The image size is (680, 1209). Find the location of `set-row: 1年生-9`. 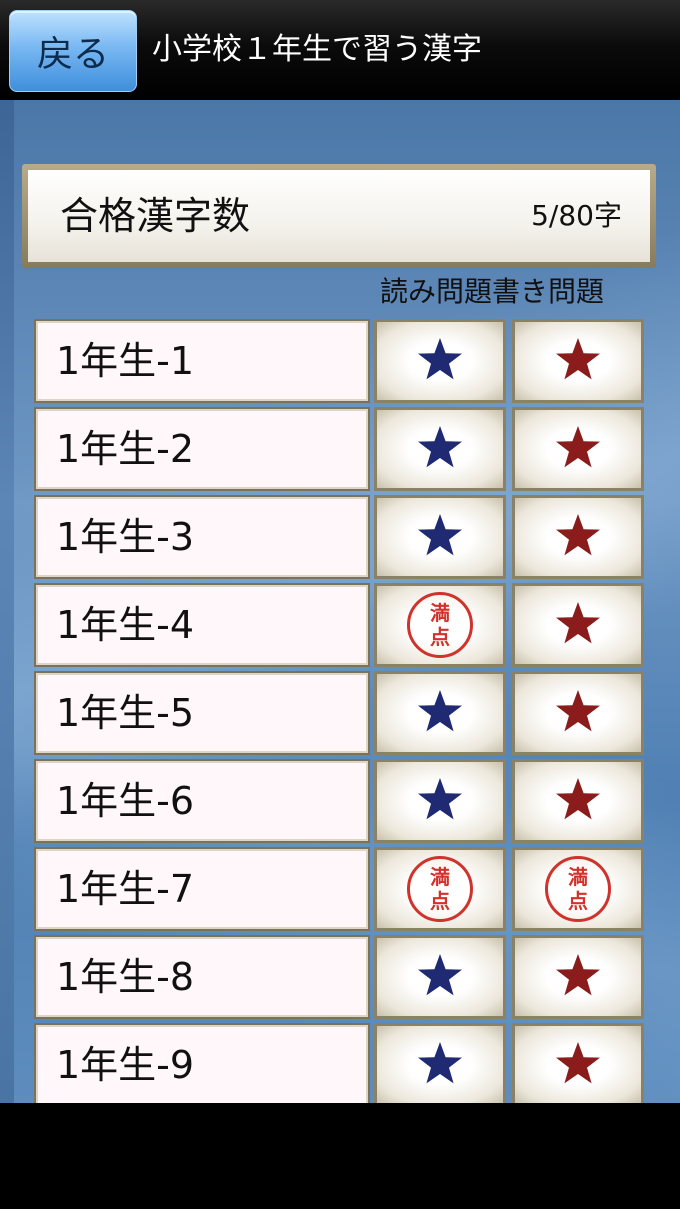

set-row: 1年生-9 is located at coordinates (341, 1063).